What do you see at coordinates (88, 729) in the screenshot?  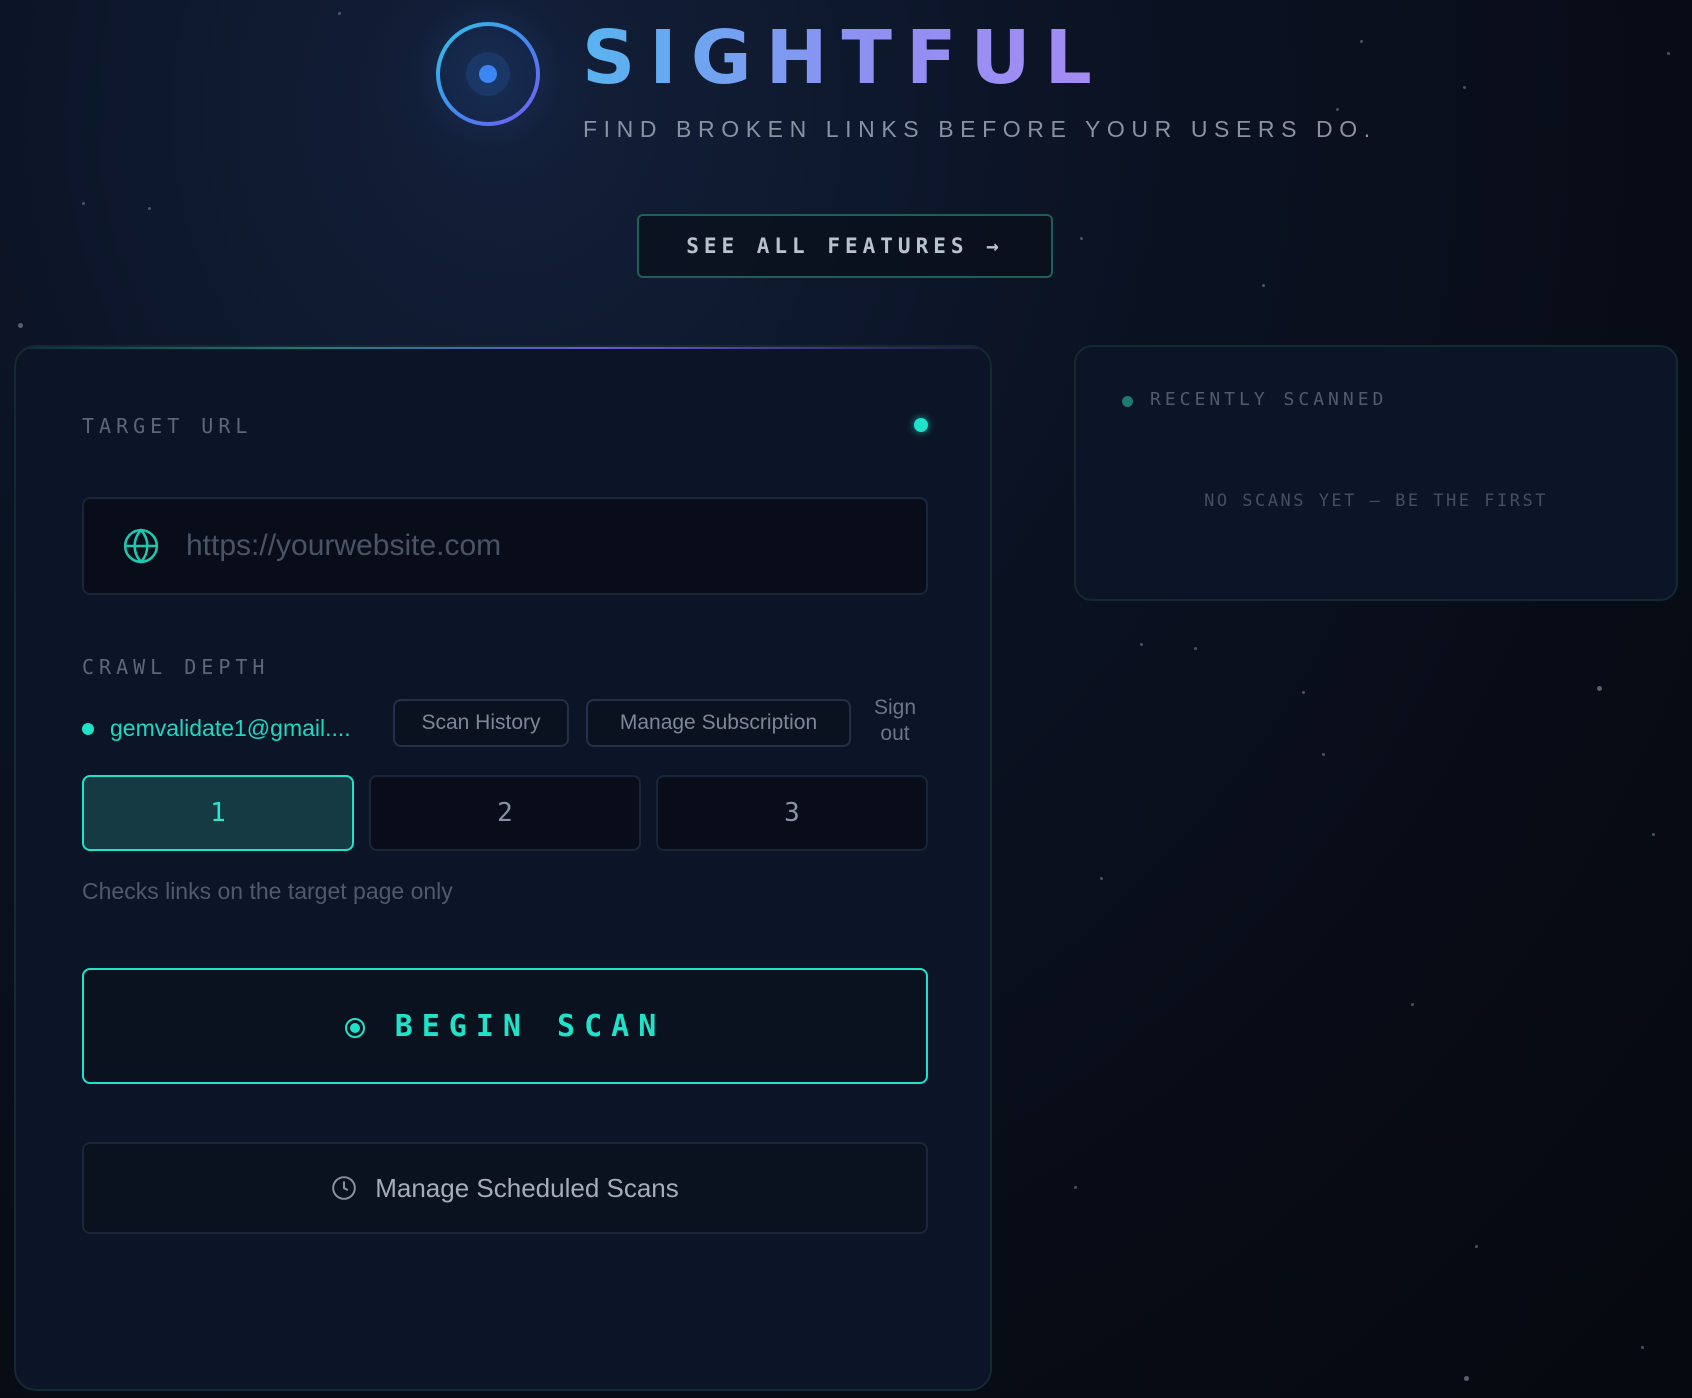 I see `user-online-indicator` at bounding box center [88, 729].